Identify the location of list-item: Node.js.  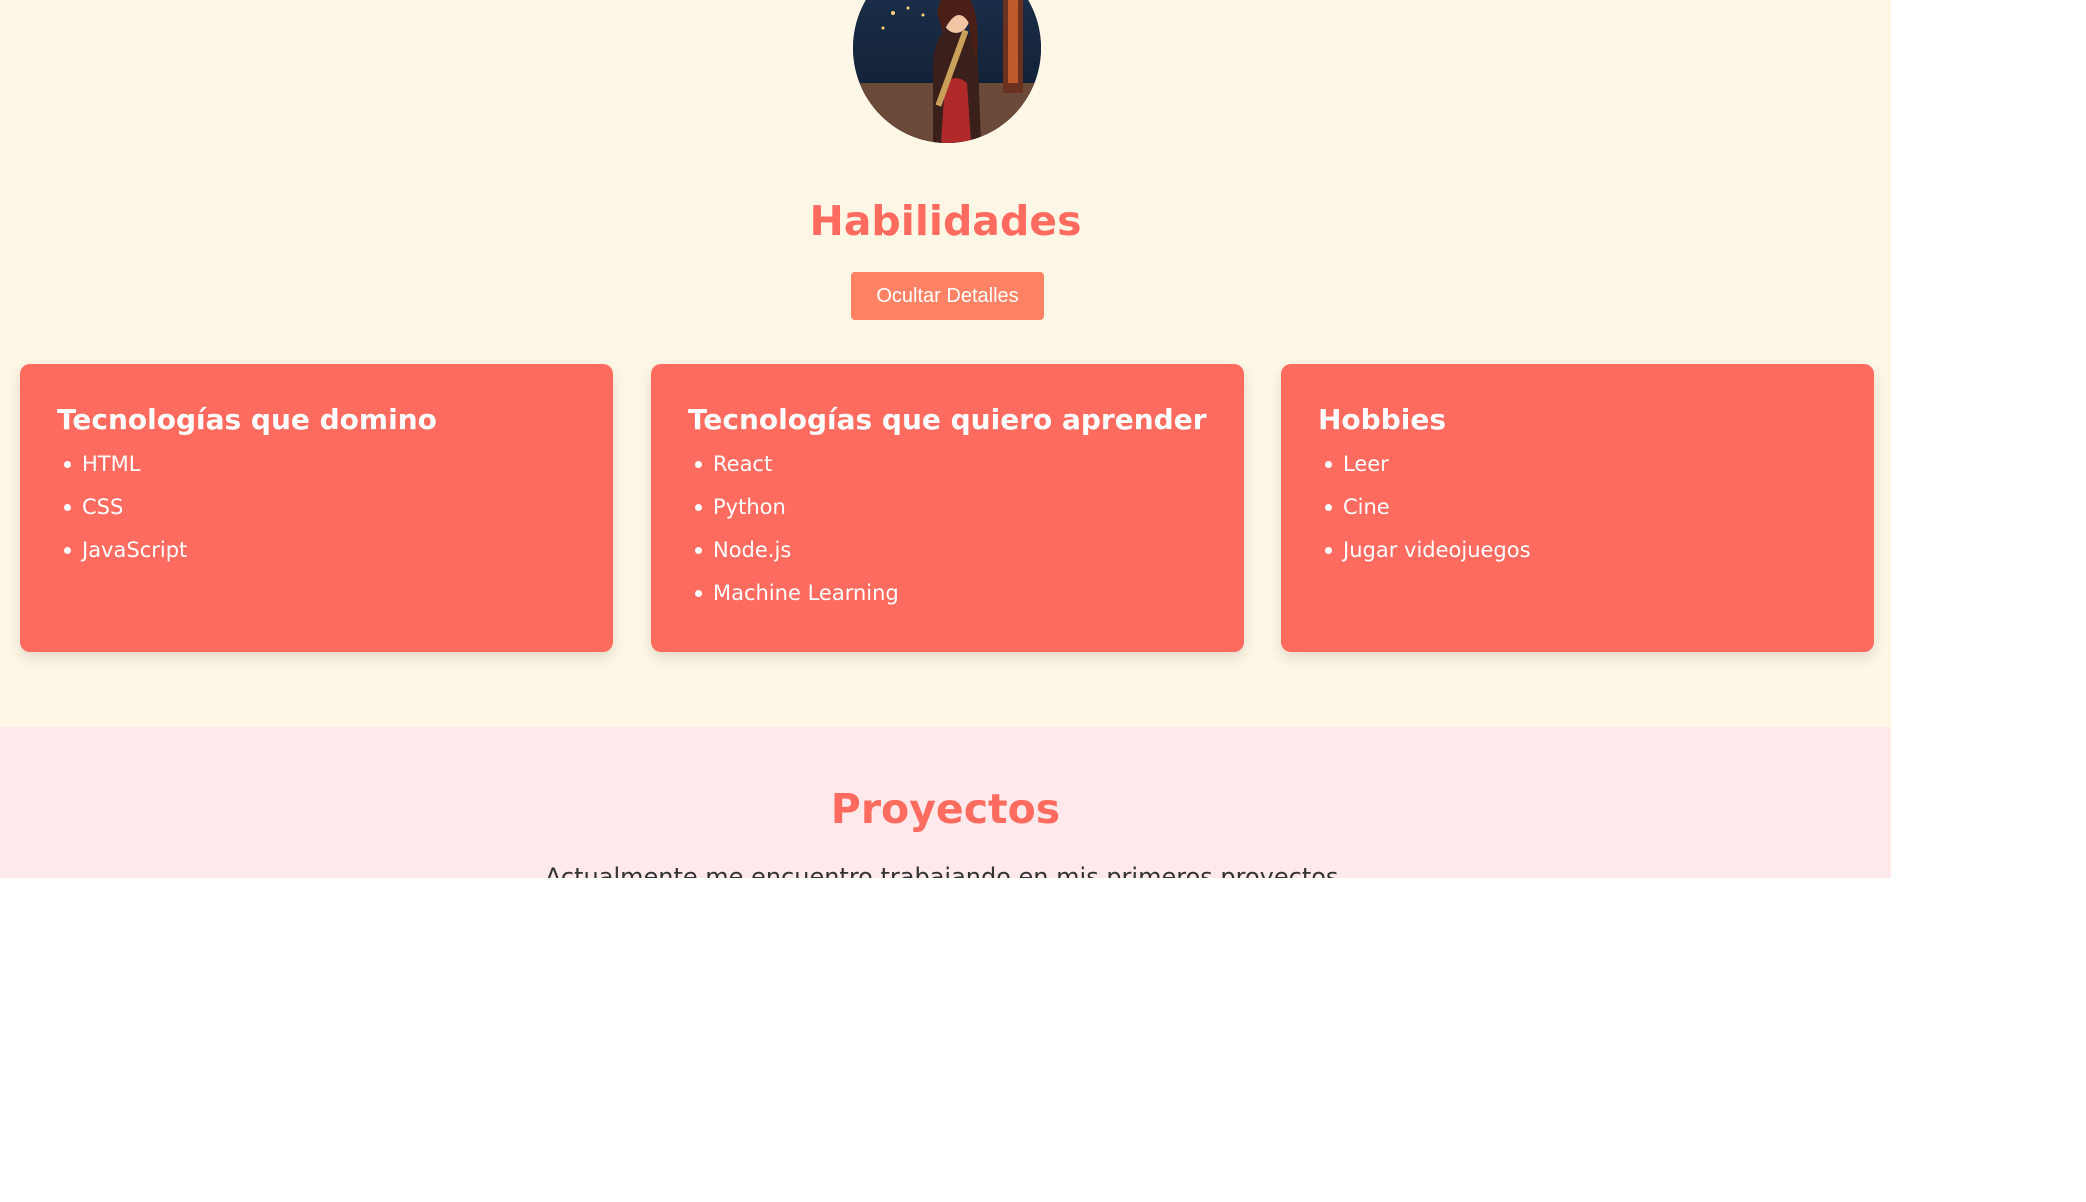
(951, 550).